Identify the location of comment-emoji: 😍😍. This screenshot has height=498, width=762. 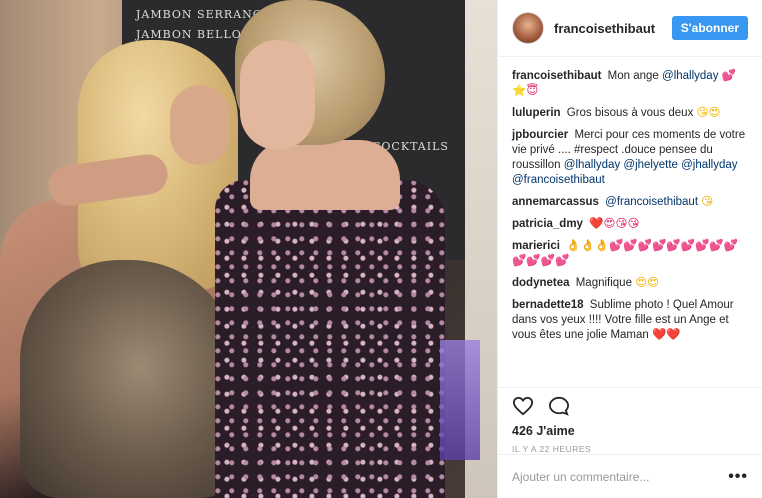
(647, 283).